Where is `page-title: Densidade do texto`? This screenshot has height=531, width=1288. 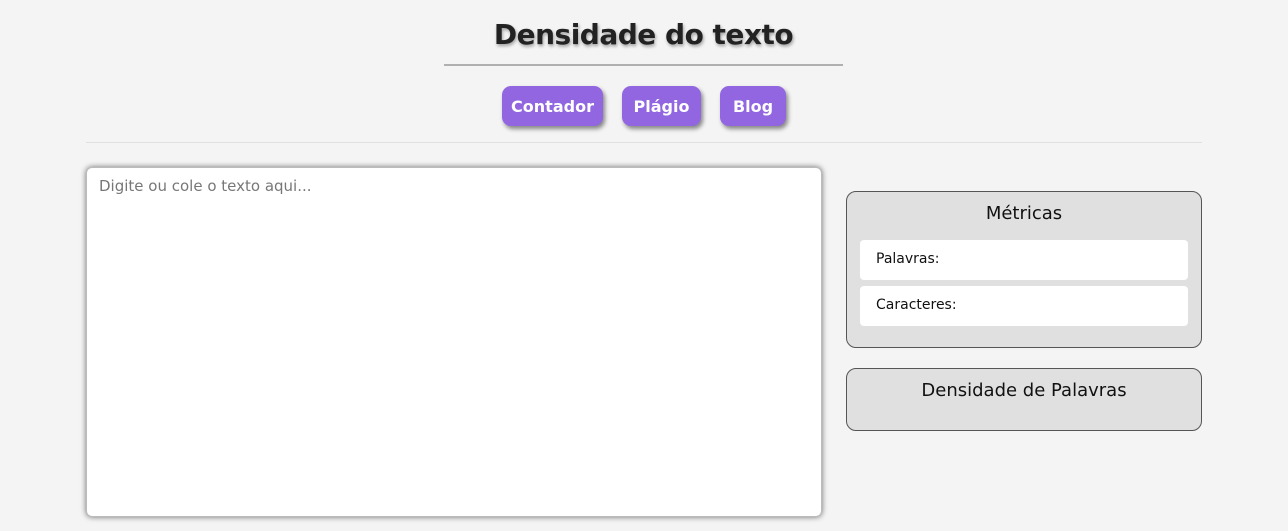 page-title: Densidade do texto is located at coordinates (643, 34).